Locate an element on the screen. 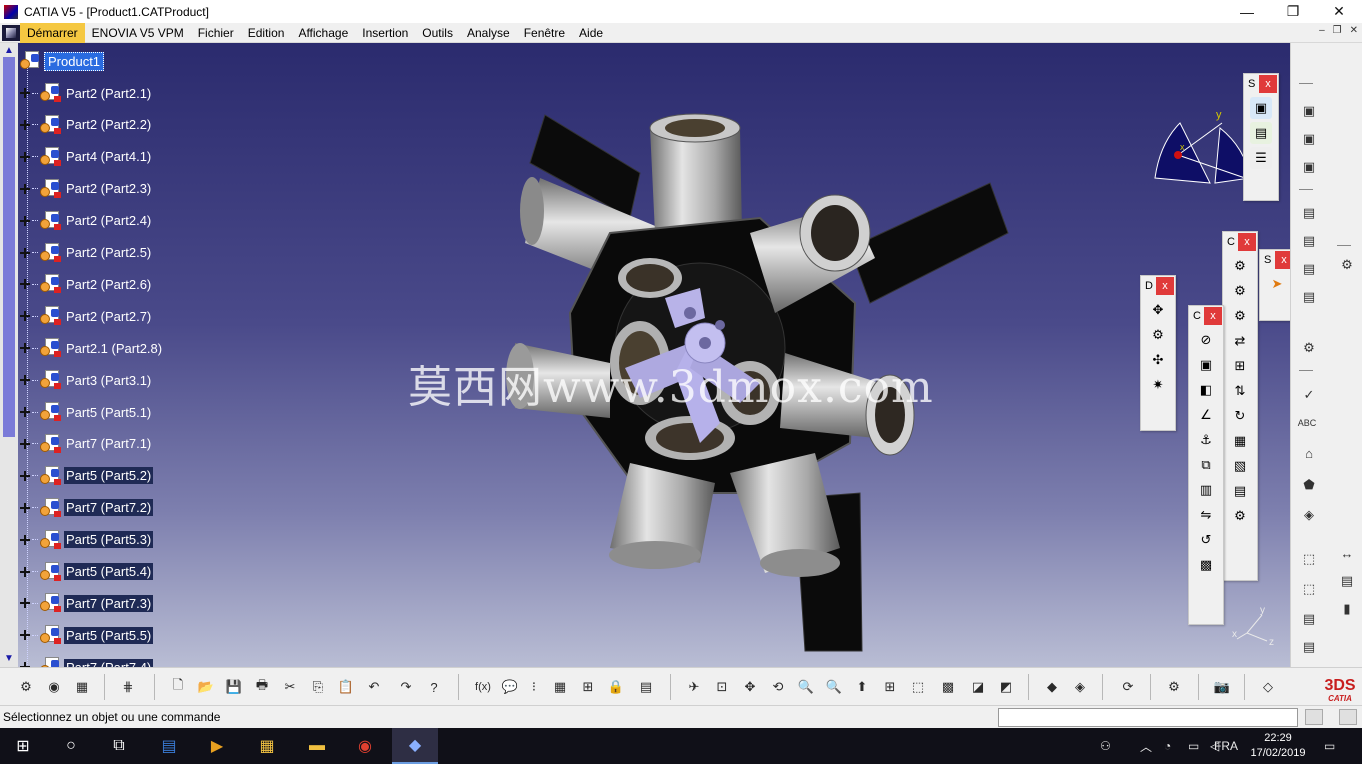 This screenshot has width=1362, height=764. tree-node: Part2 (Part2.5) is located at coordinates (86, 252).